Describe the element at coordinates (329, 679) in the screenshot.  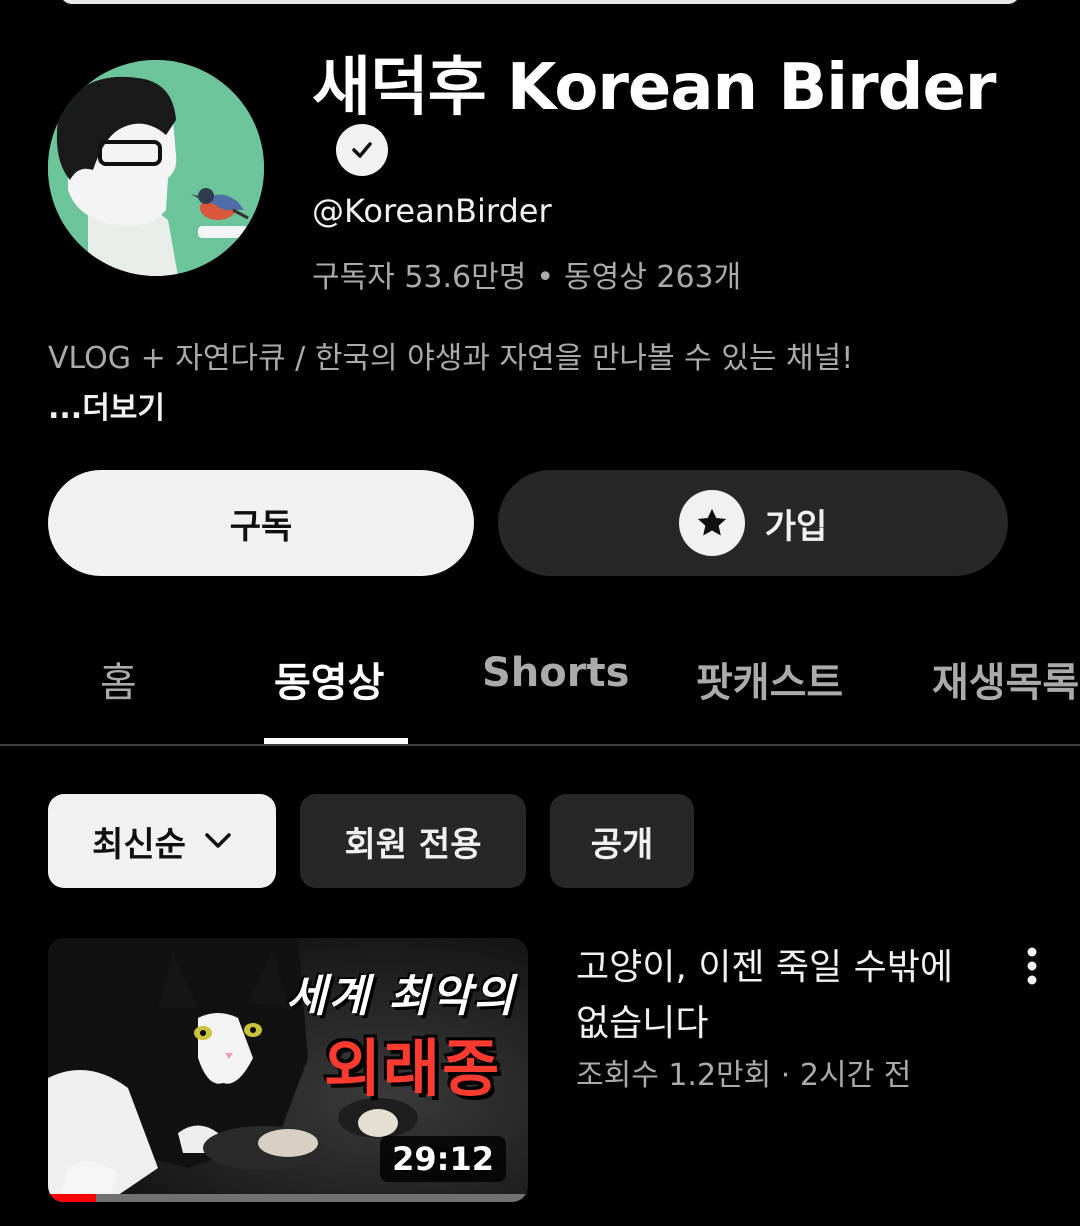
I see `tab-videos: 동영상` at that location.